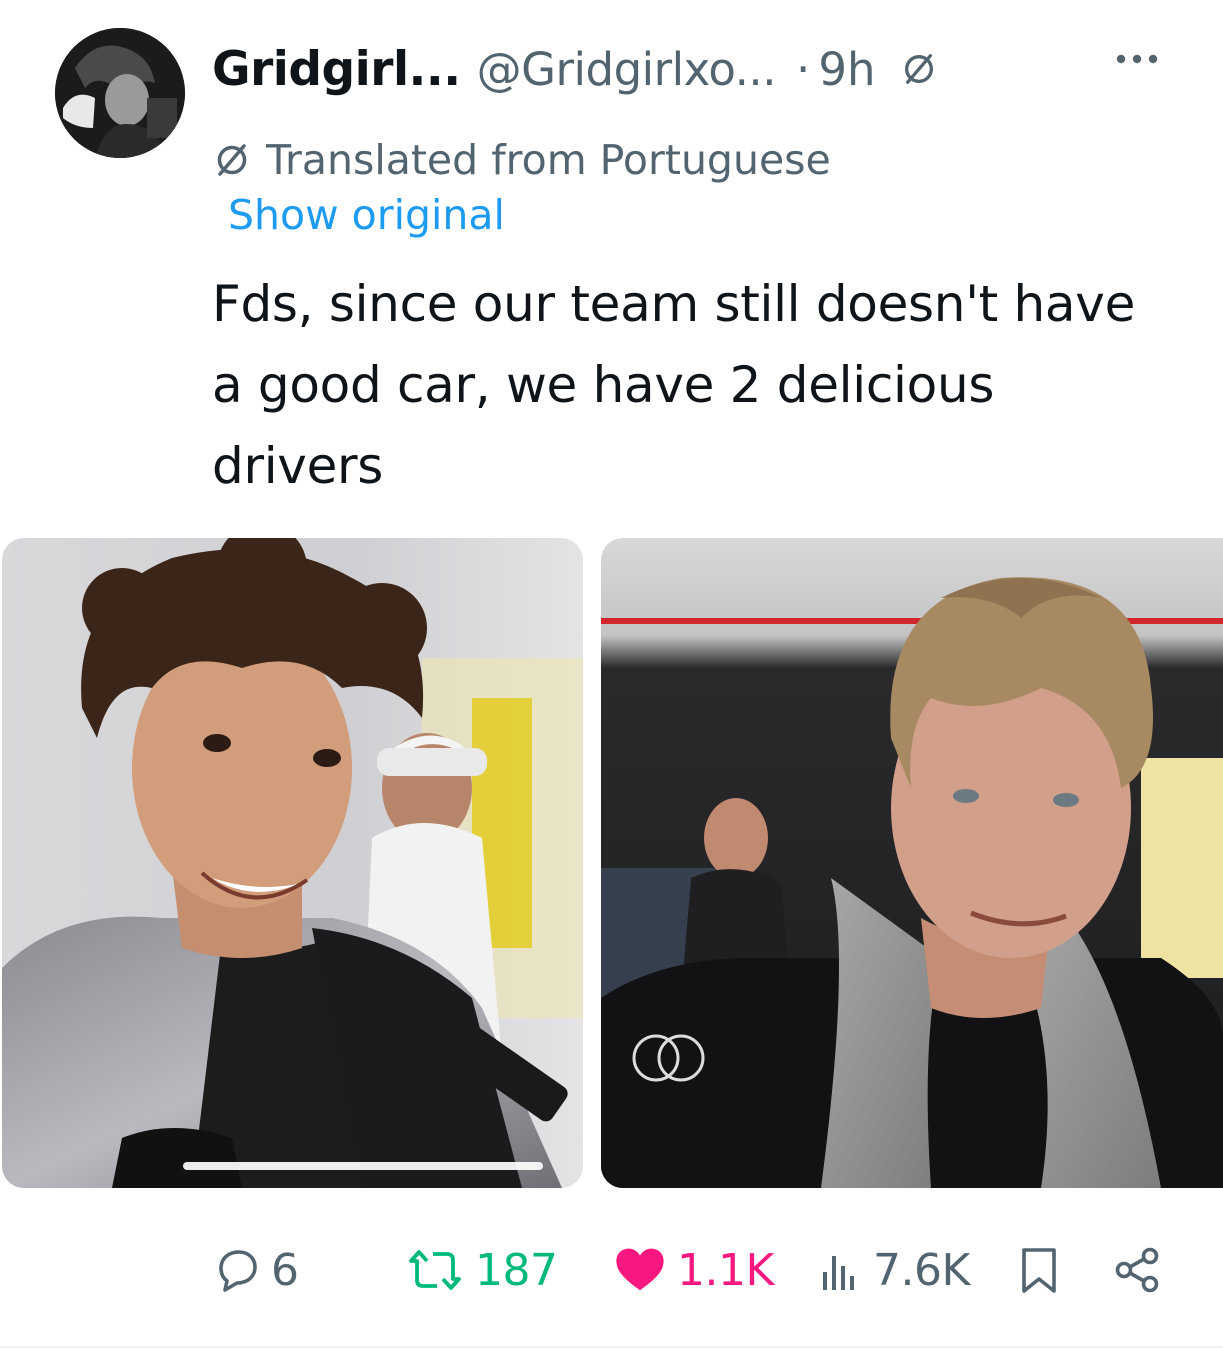 The width and height of the screenshot is (1223, 1350). Describe the element at coordinates (363, 1166) in the screenshot. I see `media-scroll-indicator` at that location.